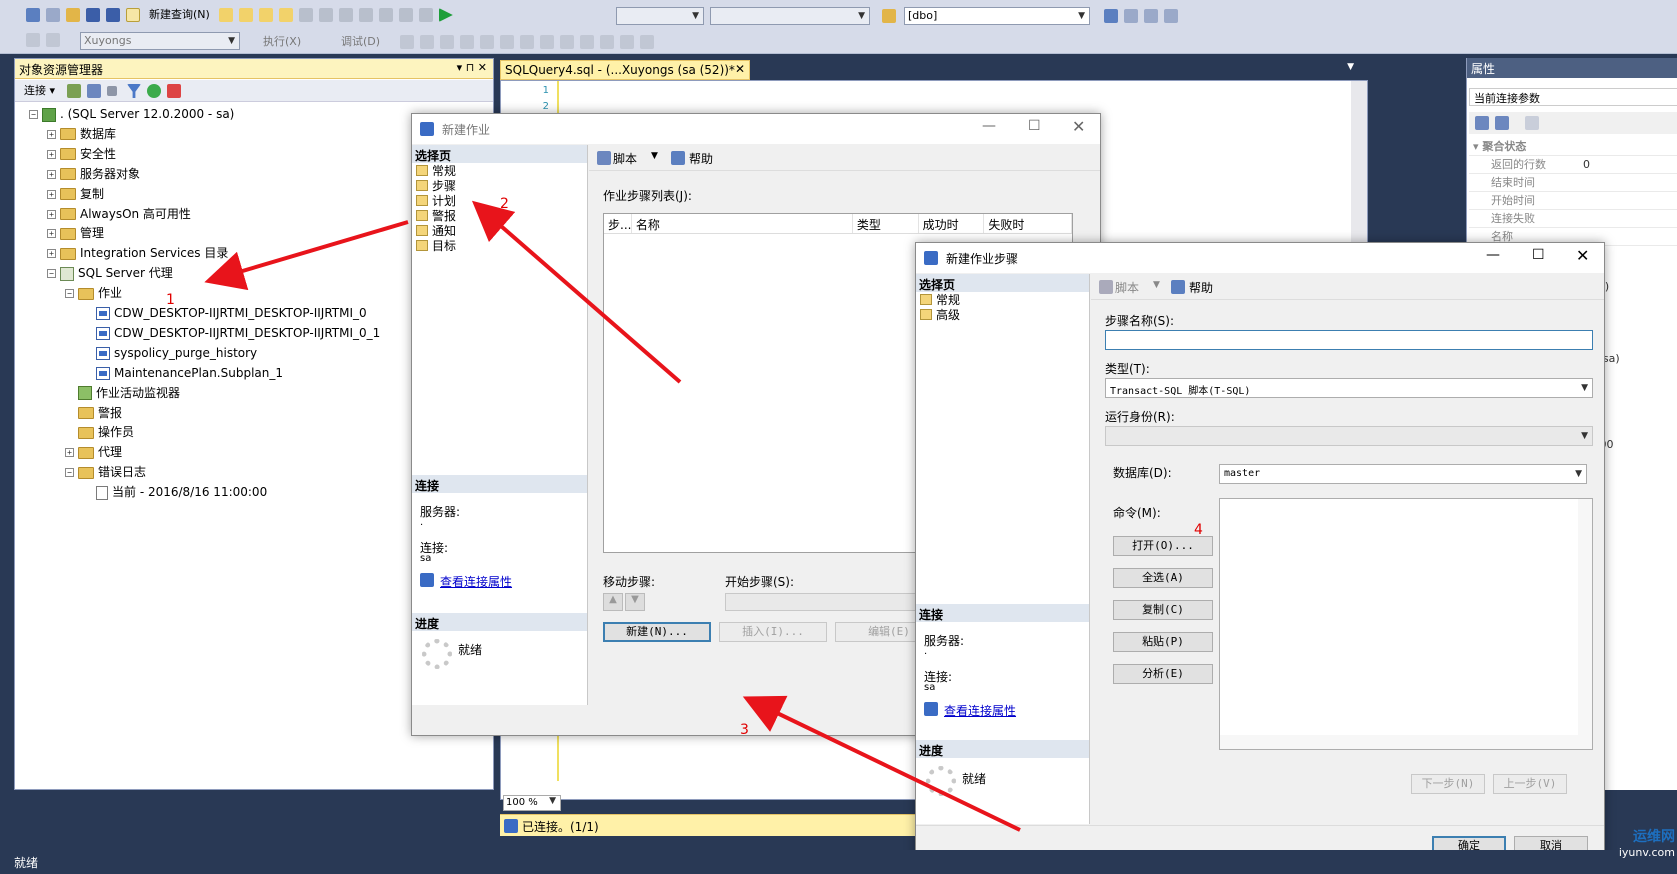 This screenshot has height=874, width=1677. Describe the element at coordinates (1198, 530) in the screenshot. I see `annotation-label-4: 4` at that location.